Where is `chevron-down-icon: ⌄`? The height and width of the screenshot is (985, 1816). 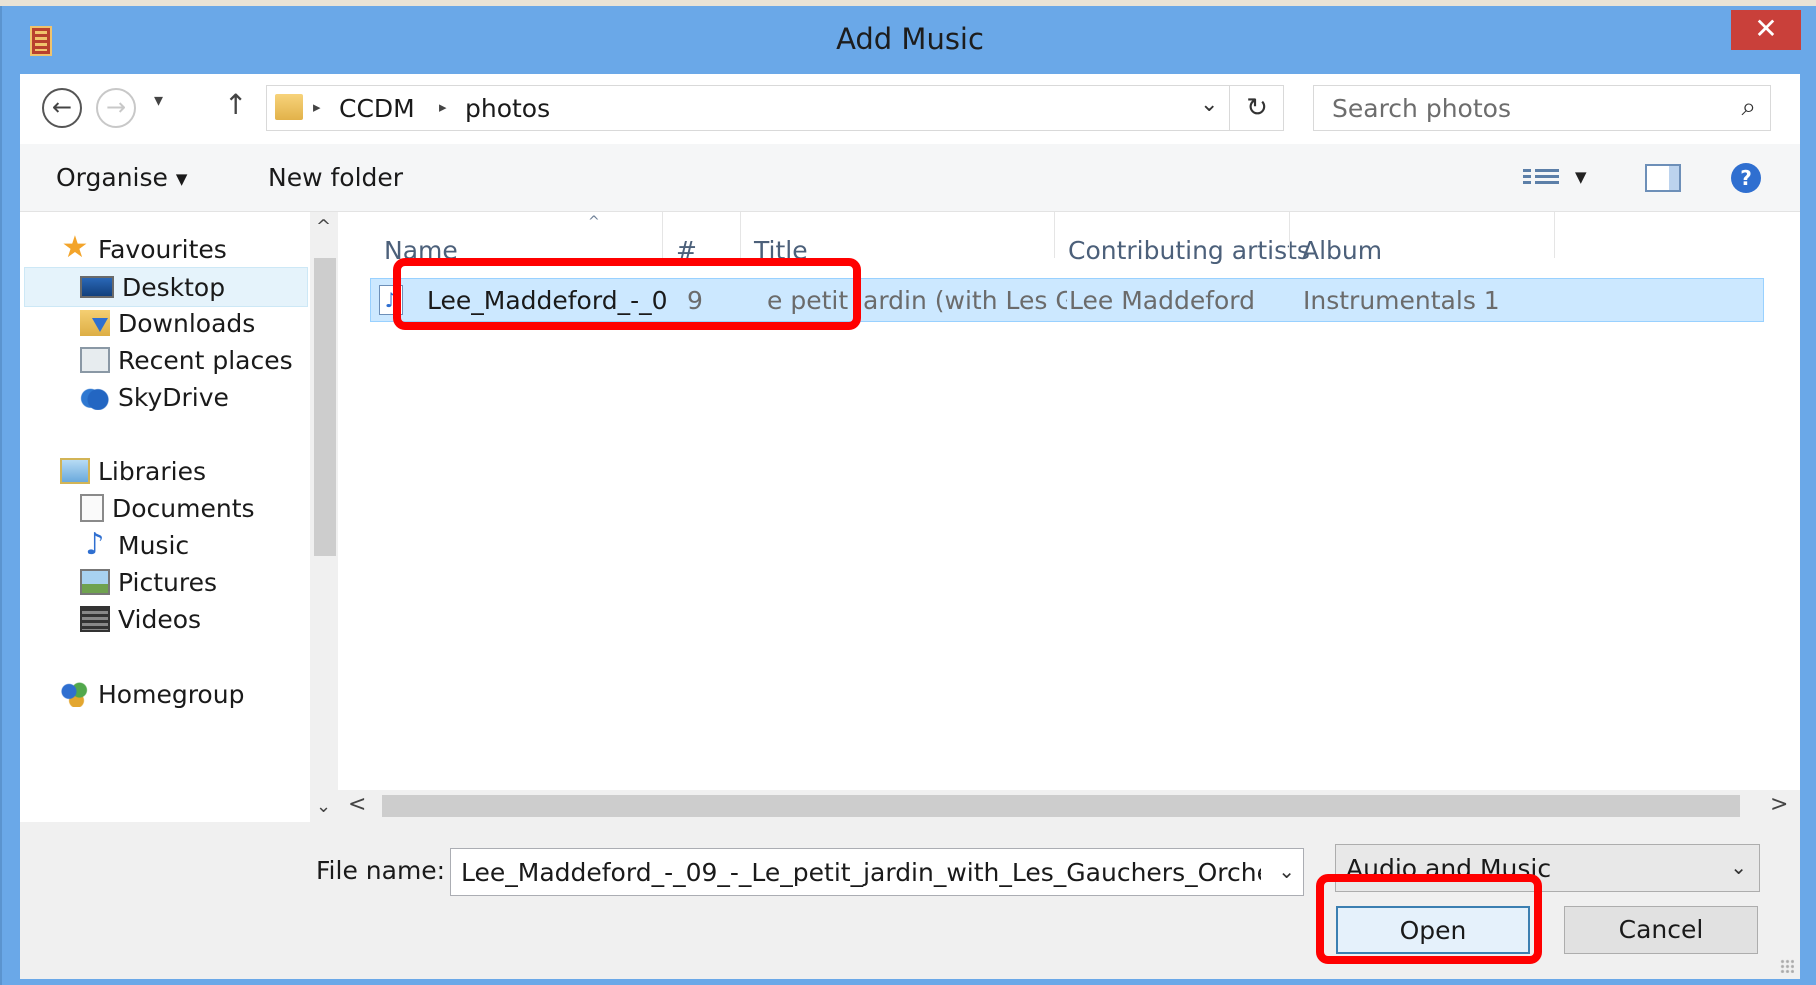 chevron-down-icon: ⌄ is located at coordinates (1738, 867).